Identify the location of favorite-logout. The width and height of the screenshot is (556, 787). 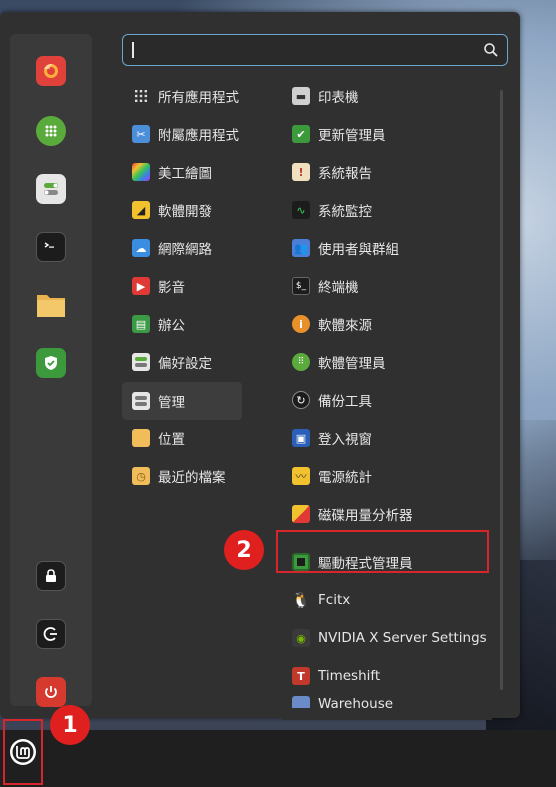
(51, 634).